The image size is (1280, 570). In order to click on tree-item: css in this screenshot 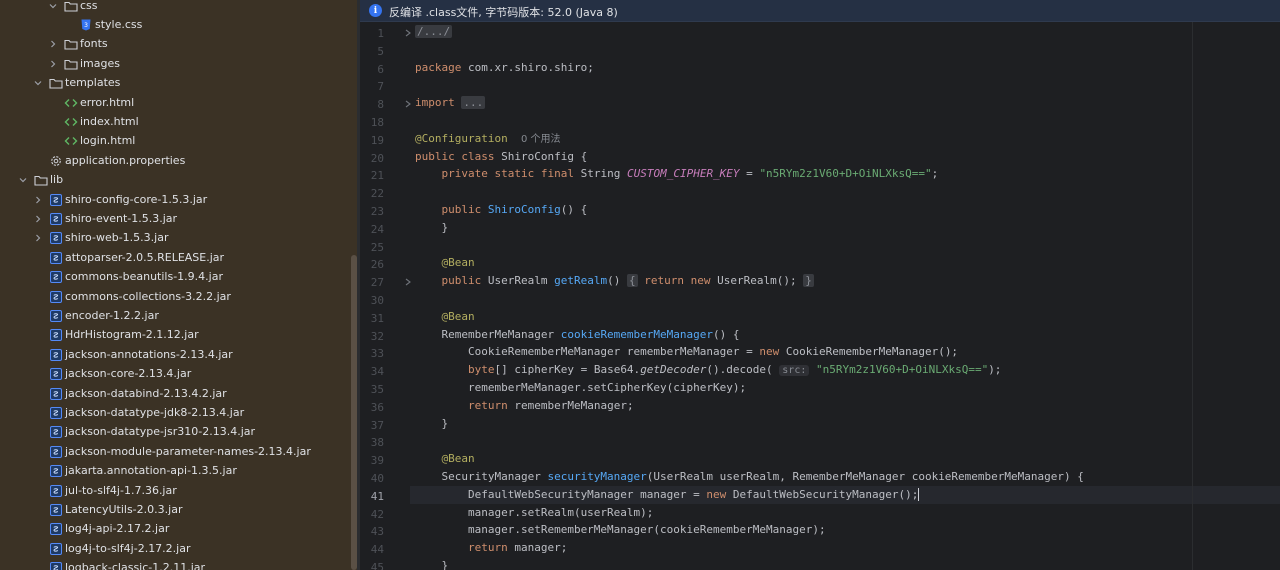, I will do `click(175, 7)`.